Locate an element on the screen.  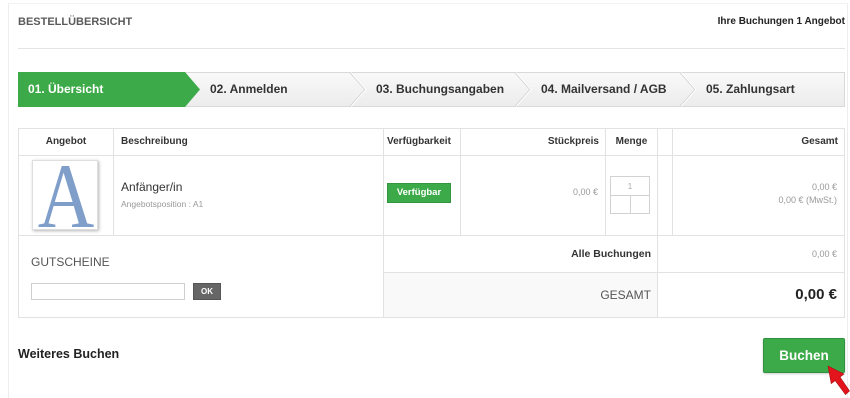
step-mail-terms: 04. Mailversand / AGB is located at coordinates (612, 89).